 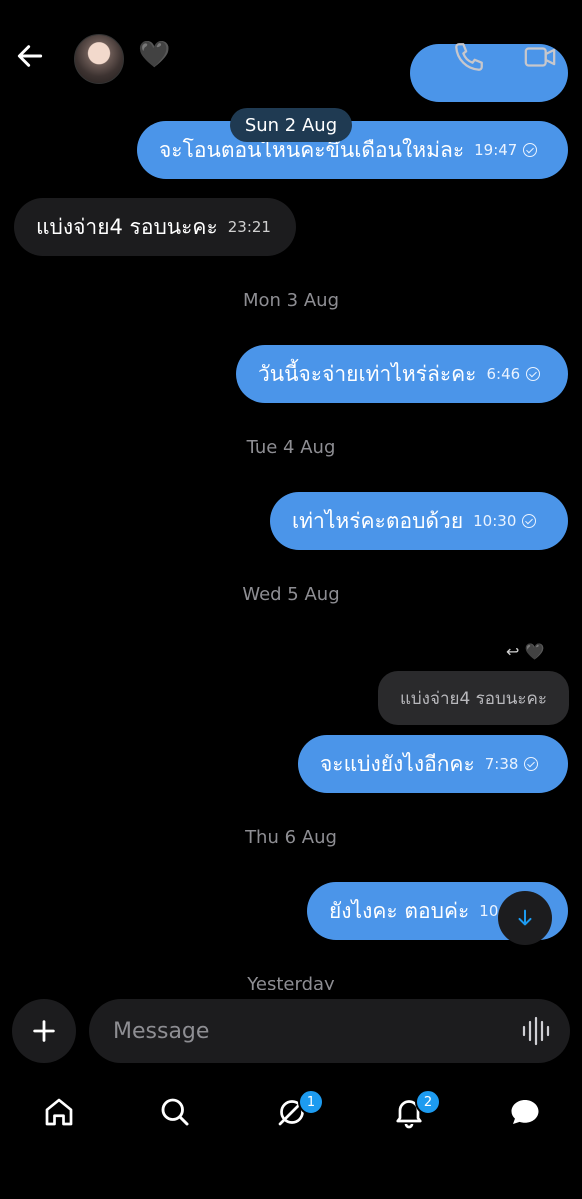 I want to click on video-call-icon, so click(x=540, y=57).